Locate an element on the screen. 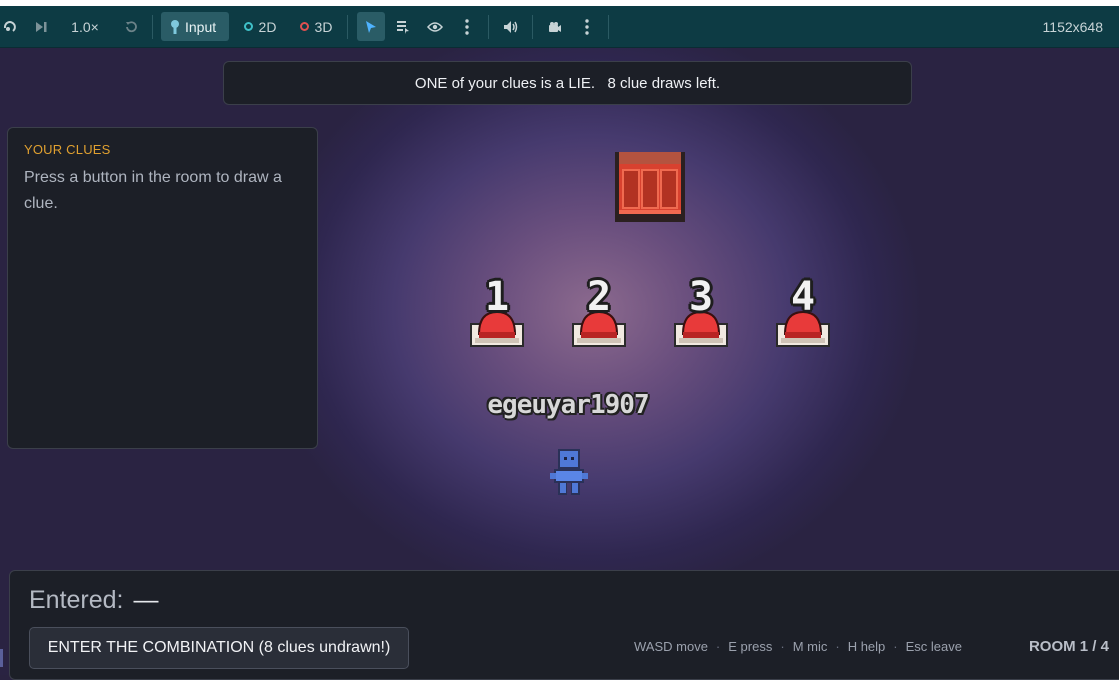  cursor-arrow-icon is located at coordinates (371, 26).